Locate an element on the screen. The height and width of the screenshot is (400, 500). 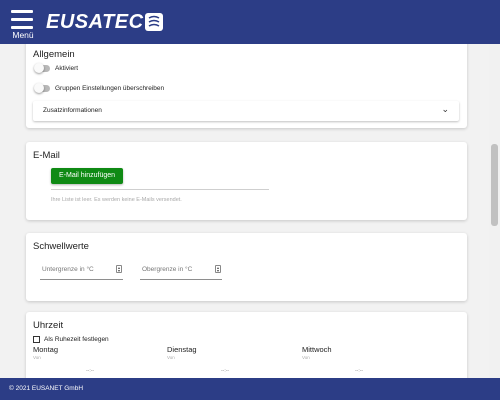
thresholds-title: Schwellwerte is located at coordinates (61, 246).